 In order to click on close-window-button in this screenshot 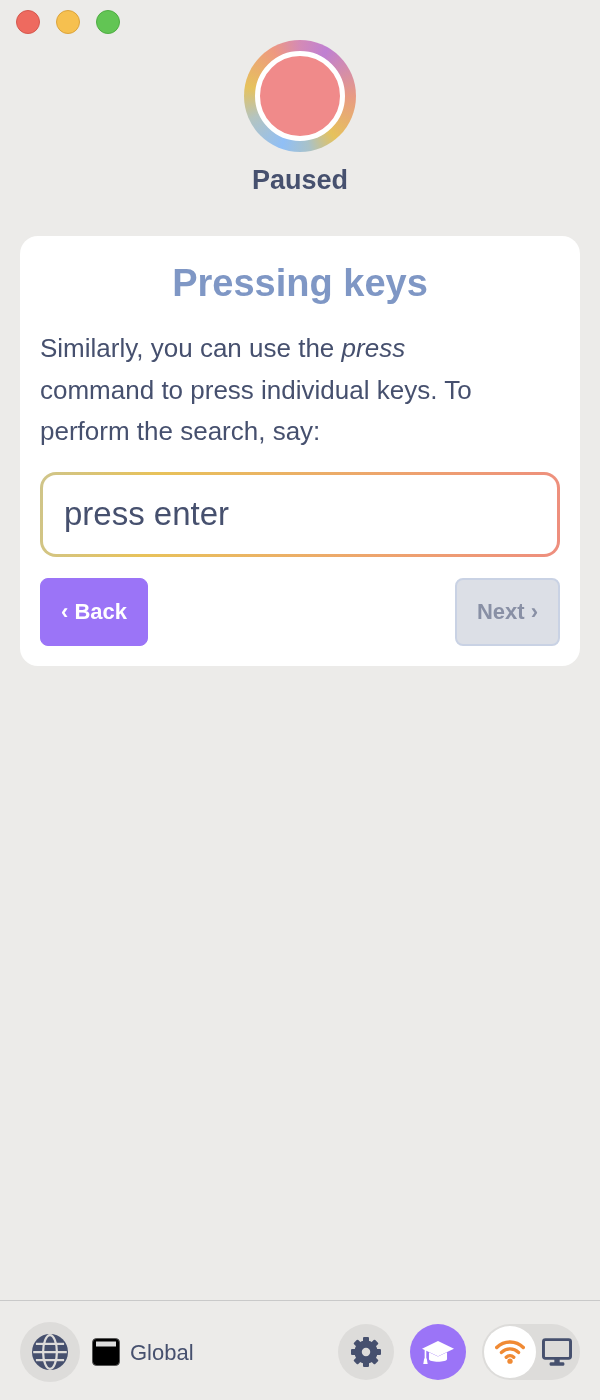, I will do `click(28, 22)`.